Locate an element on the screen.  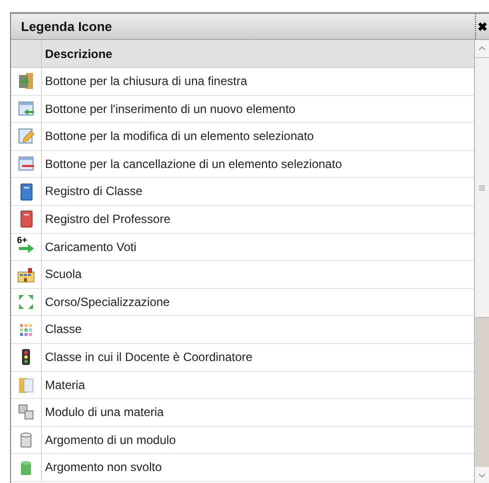
door-icon is located at coordinates (26, 81).